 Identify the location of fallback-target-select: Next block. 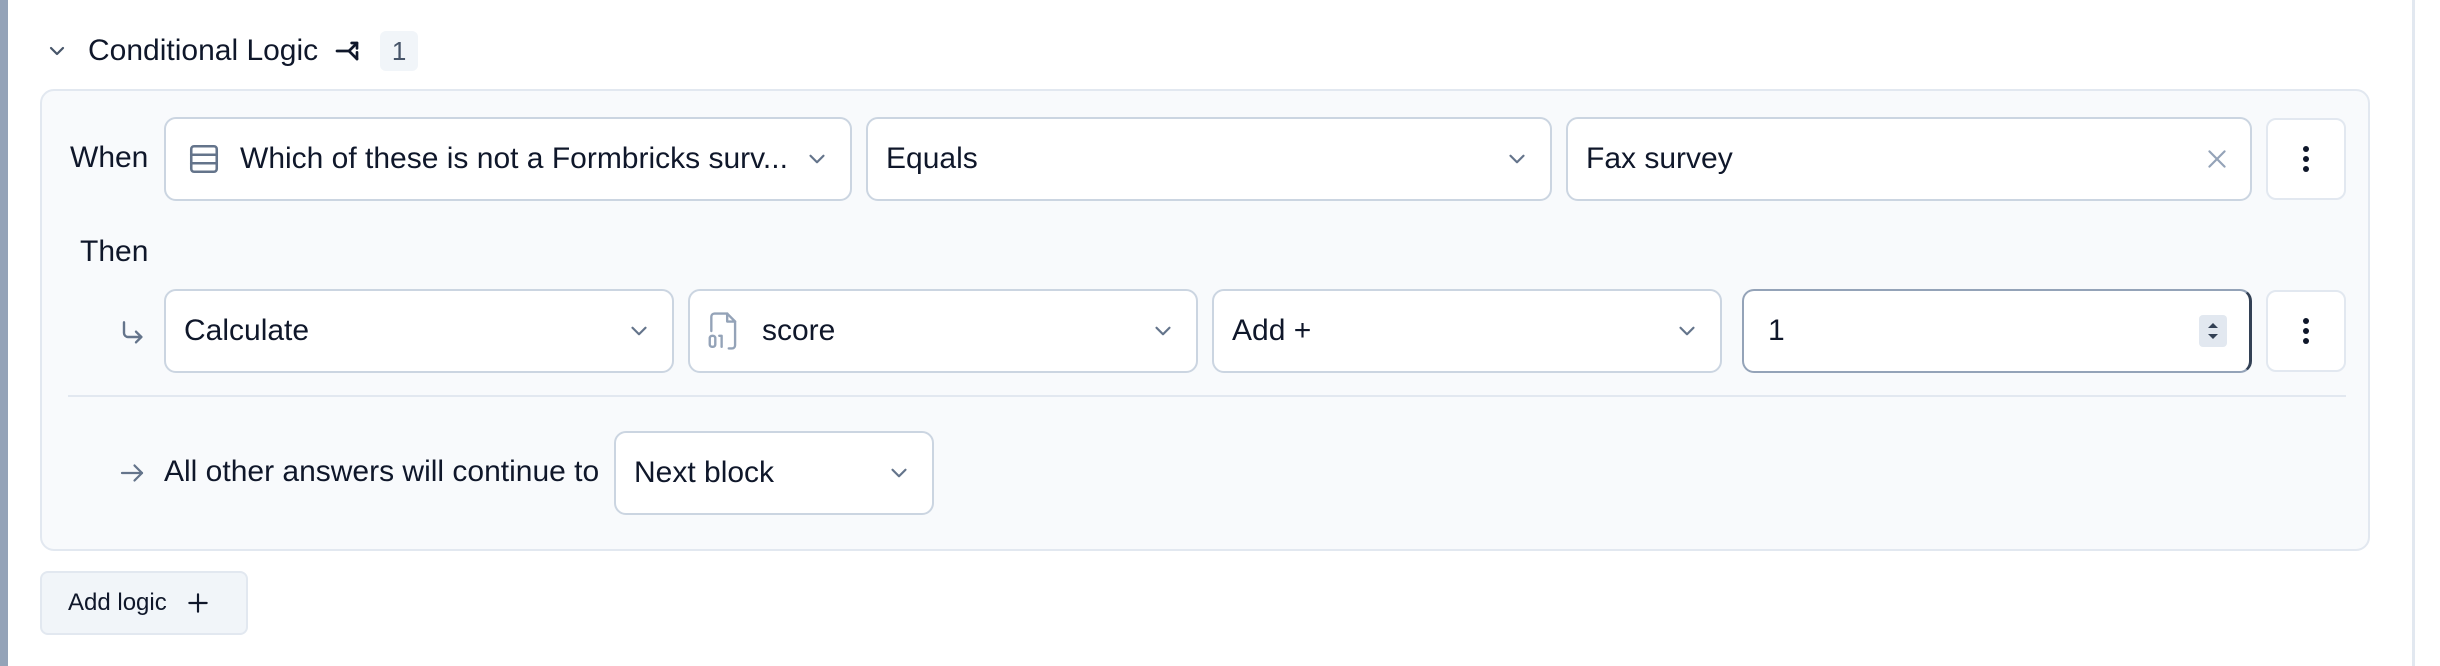
(774, 473).